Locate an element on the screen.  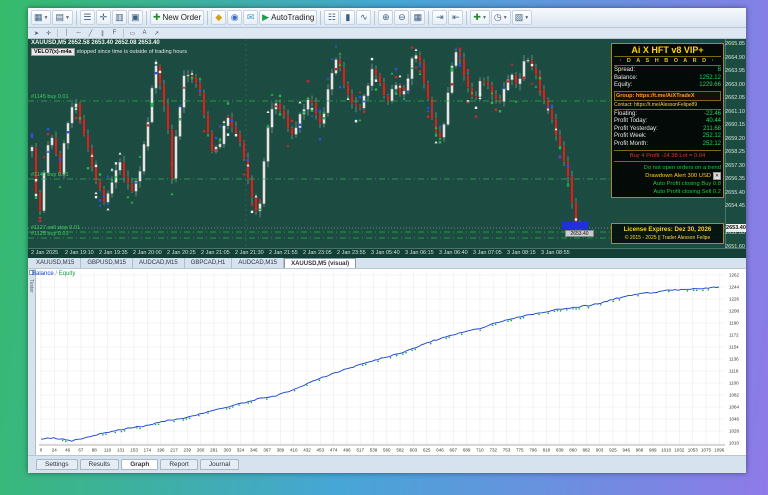
time-tick: 2 Jan 23:05 is located at coordinates (317, 253).